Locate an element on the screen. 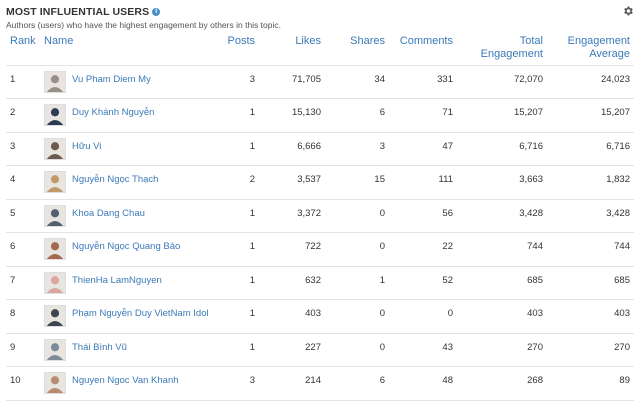  total-engagement-cell: 685 is located at coordinates (535, 280).